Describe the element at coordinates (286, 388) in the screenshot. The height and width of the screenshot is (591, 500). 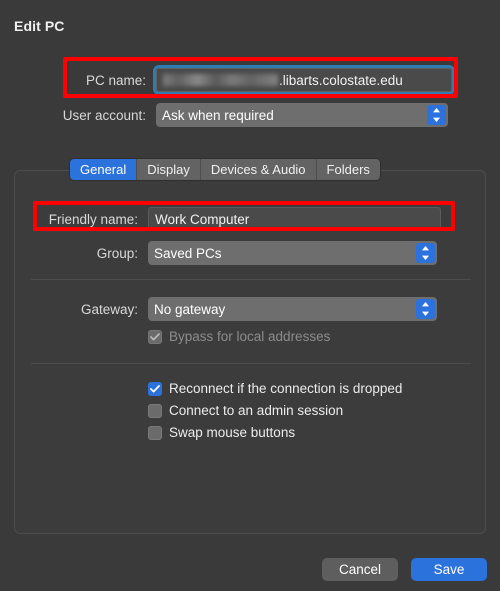
I see `reconnect-label: Reconnect if the connection is dropped` at that location.